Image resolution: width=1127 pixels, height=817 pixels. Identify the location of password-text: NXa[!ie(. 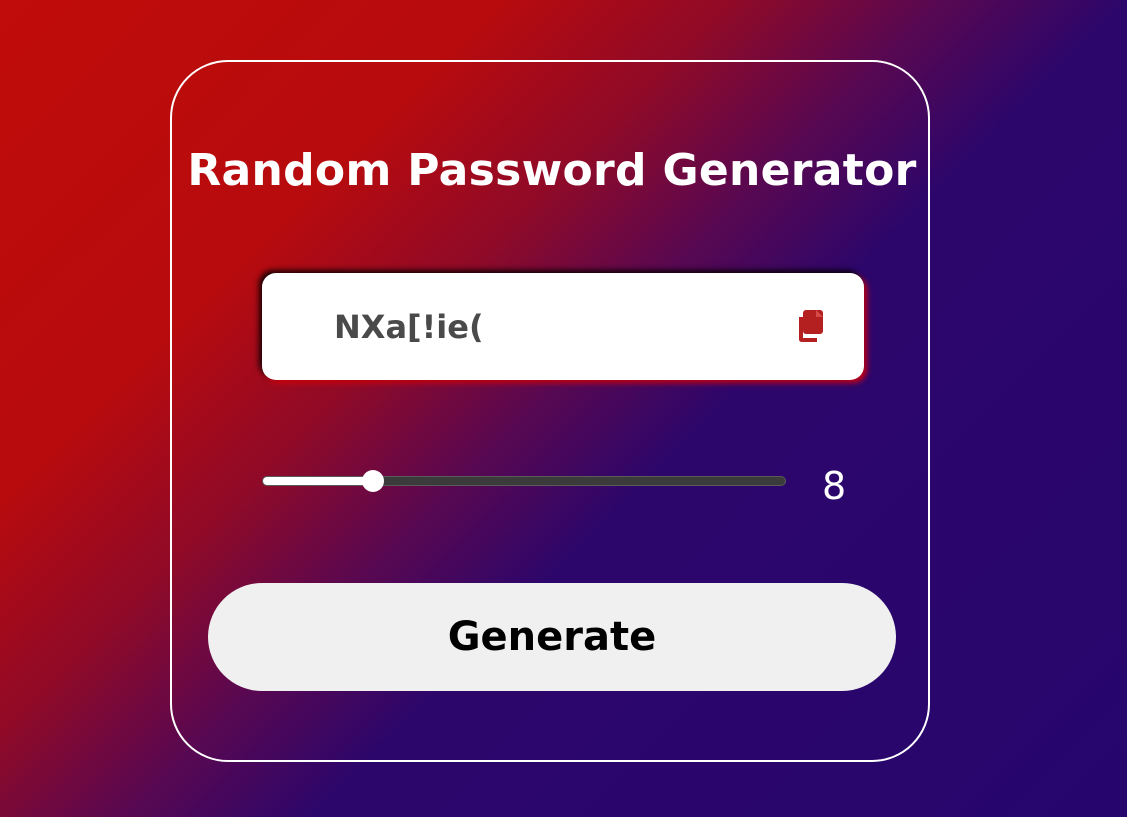
(409, 327).